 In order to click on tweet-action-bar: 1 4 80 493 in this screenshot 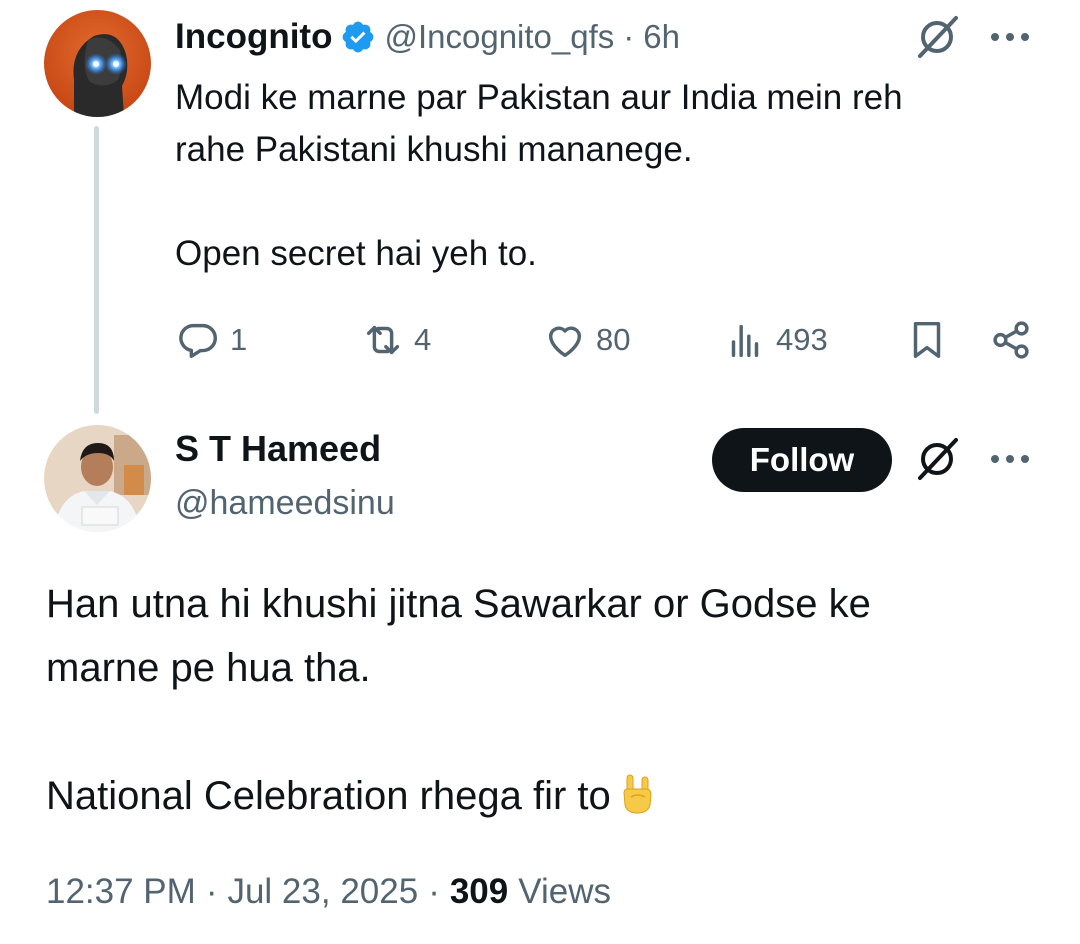, I will do `click(605, 340)`.